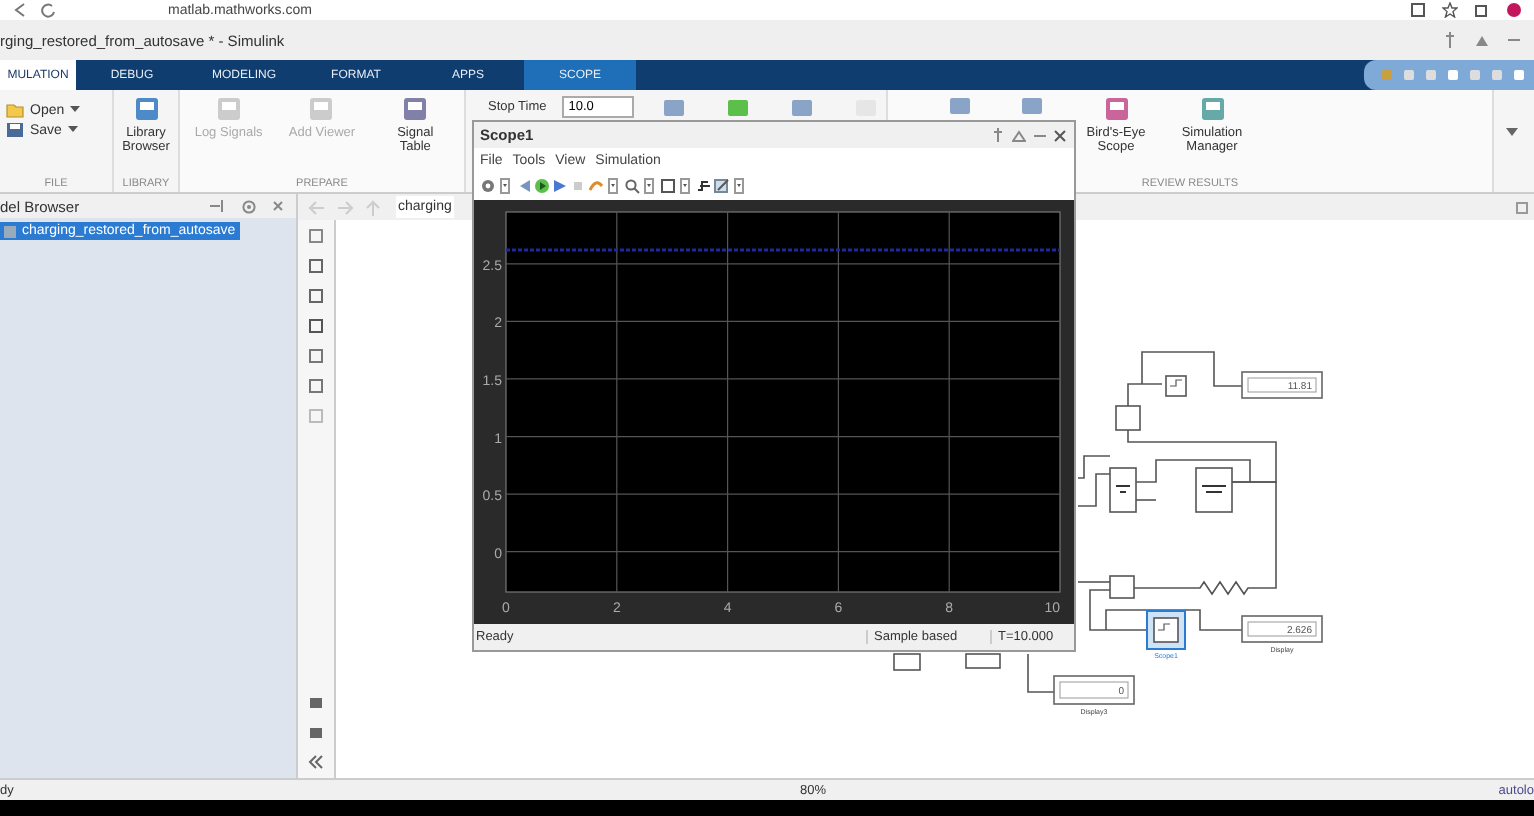 This screenshot has height=816, width=1534. What do you see at coordinates (1418, 10) in the screenshot?
I see `bookmark-icon` at bounding box center [1418, 10].